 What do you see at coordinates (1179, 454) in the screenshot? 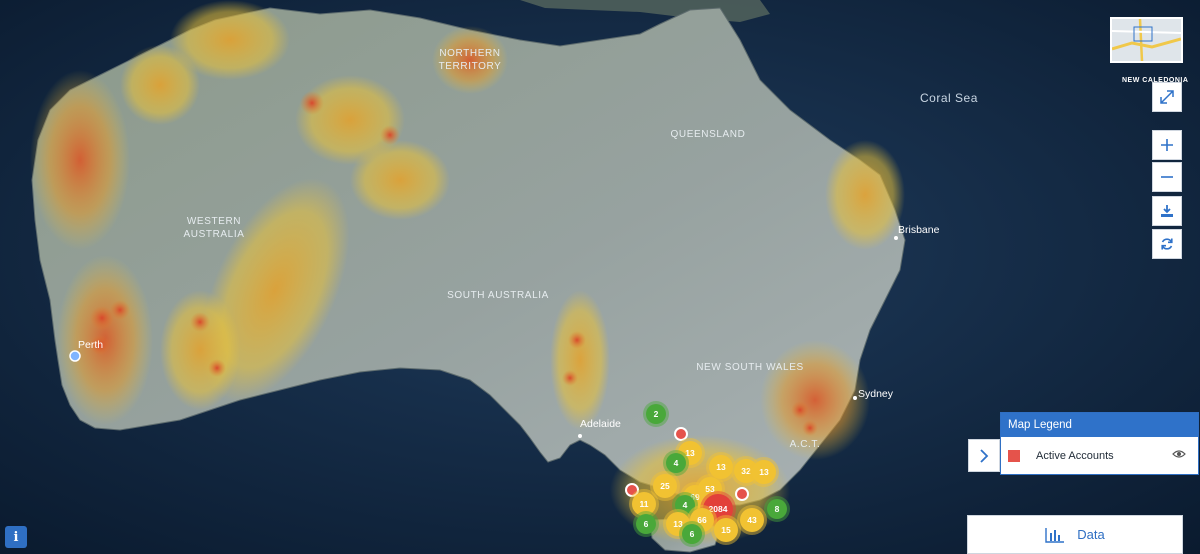
I see `eye-icon` at bounding box center [1179, 454].